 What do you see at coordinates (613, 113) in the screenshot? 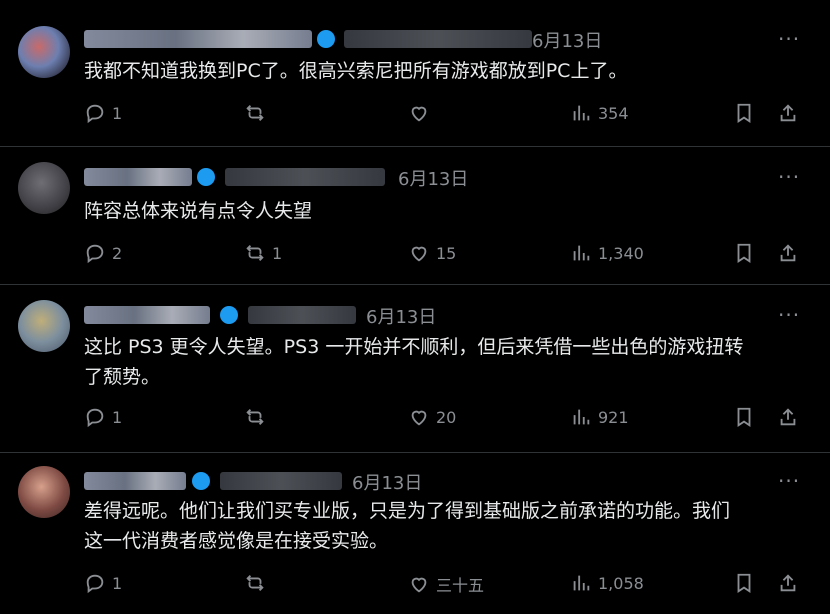
I see `views-count: 354` at bounding box center [613, 113].